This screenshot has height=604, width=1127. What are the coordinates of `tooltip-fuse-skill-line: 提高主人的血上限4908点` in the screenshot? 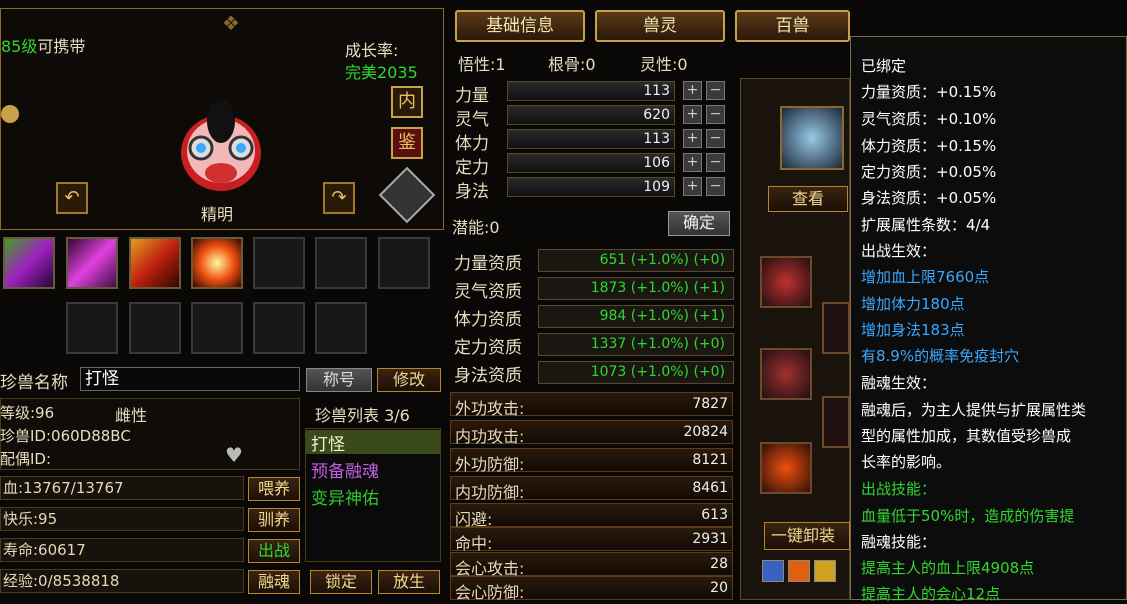 It's located at (948, 568).